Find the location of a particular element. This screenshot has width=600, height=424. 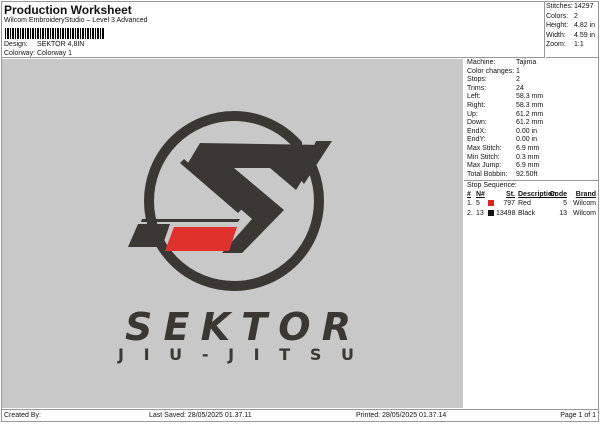

machine-info-row: Left: 58.3 mm is located at coordinates (531, 97).